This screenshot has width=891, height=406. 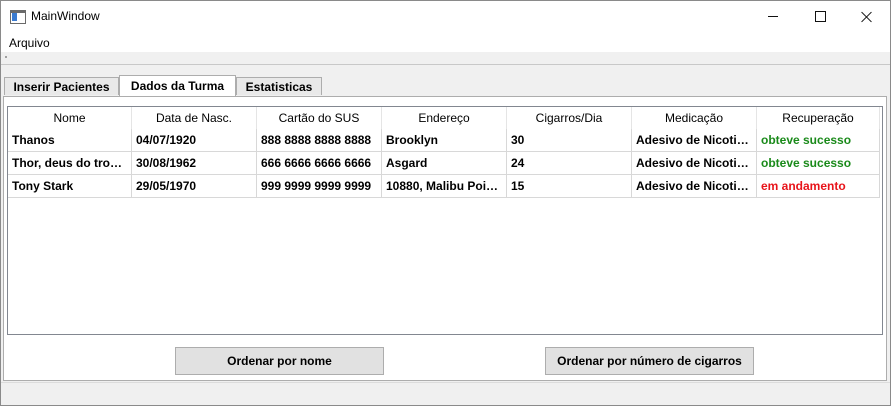 I want to click on minimize-icon, so click(x=773, y=16).